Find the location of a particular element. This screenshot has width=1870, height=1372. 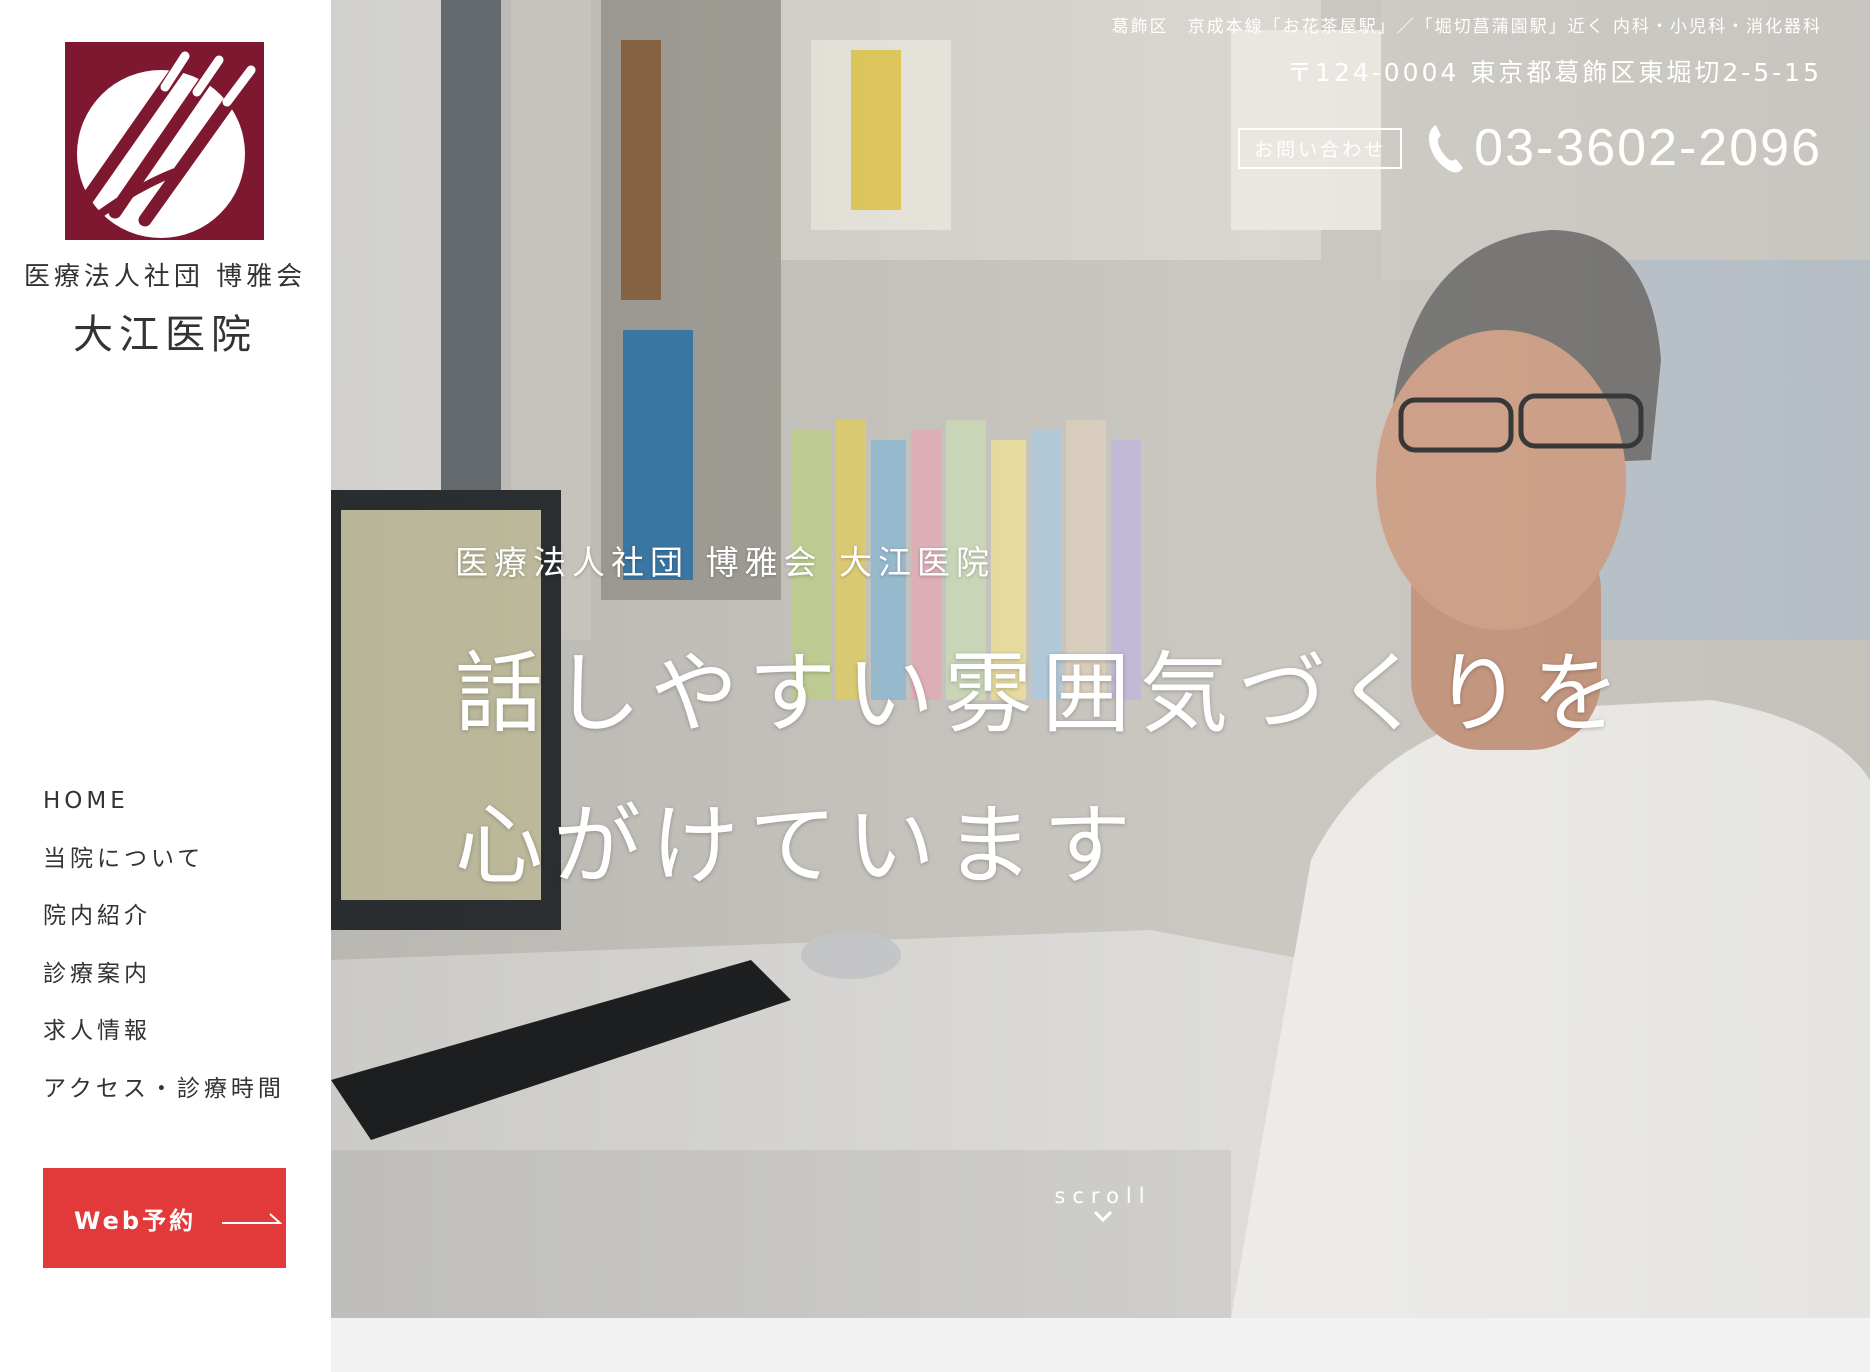

main-nav: HOME 当院について 院内紹介 診療案内 求人情報 アクセス・診療時間 is located at coordinates (164, 958).